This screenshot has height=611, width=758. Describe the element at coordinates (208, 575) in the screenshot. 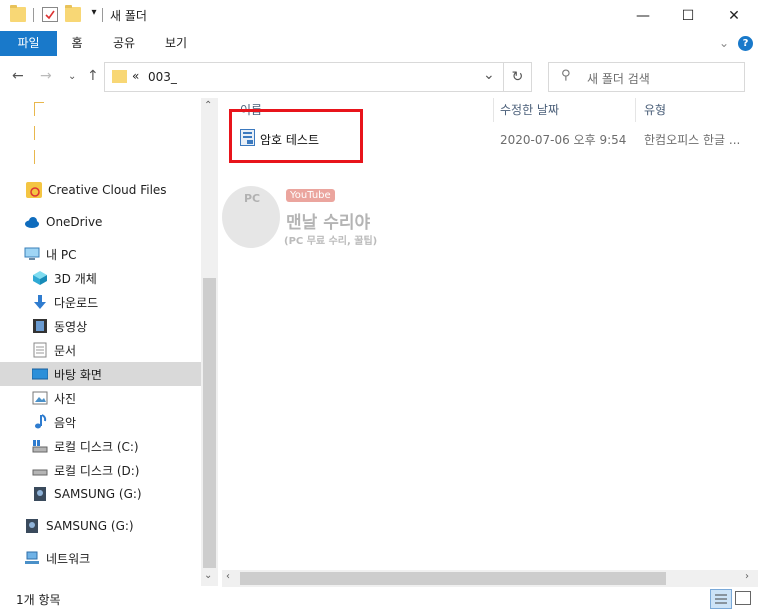

I see `scroll-down-icon: ⌄` at that location.